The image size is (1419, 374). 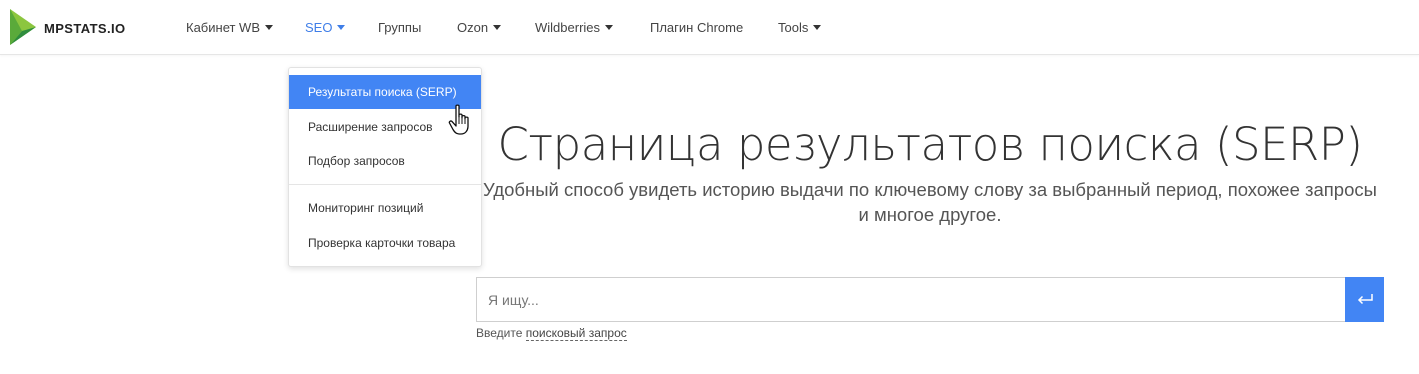 What do you see at coordinates (385, 243) in the screenshot?
I see `menu-item-product-card-check: Проверка карточки товара` at bounding box center [385, 243].